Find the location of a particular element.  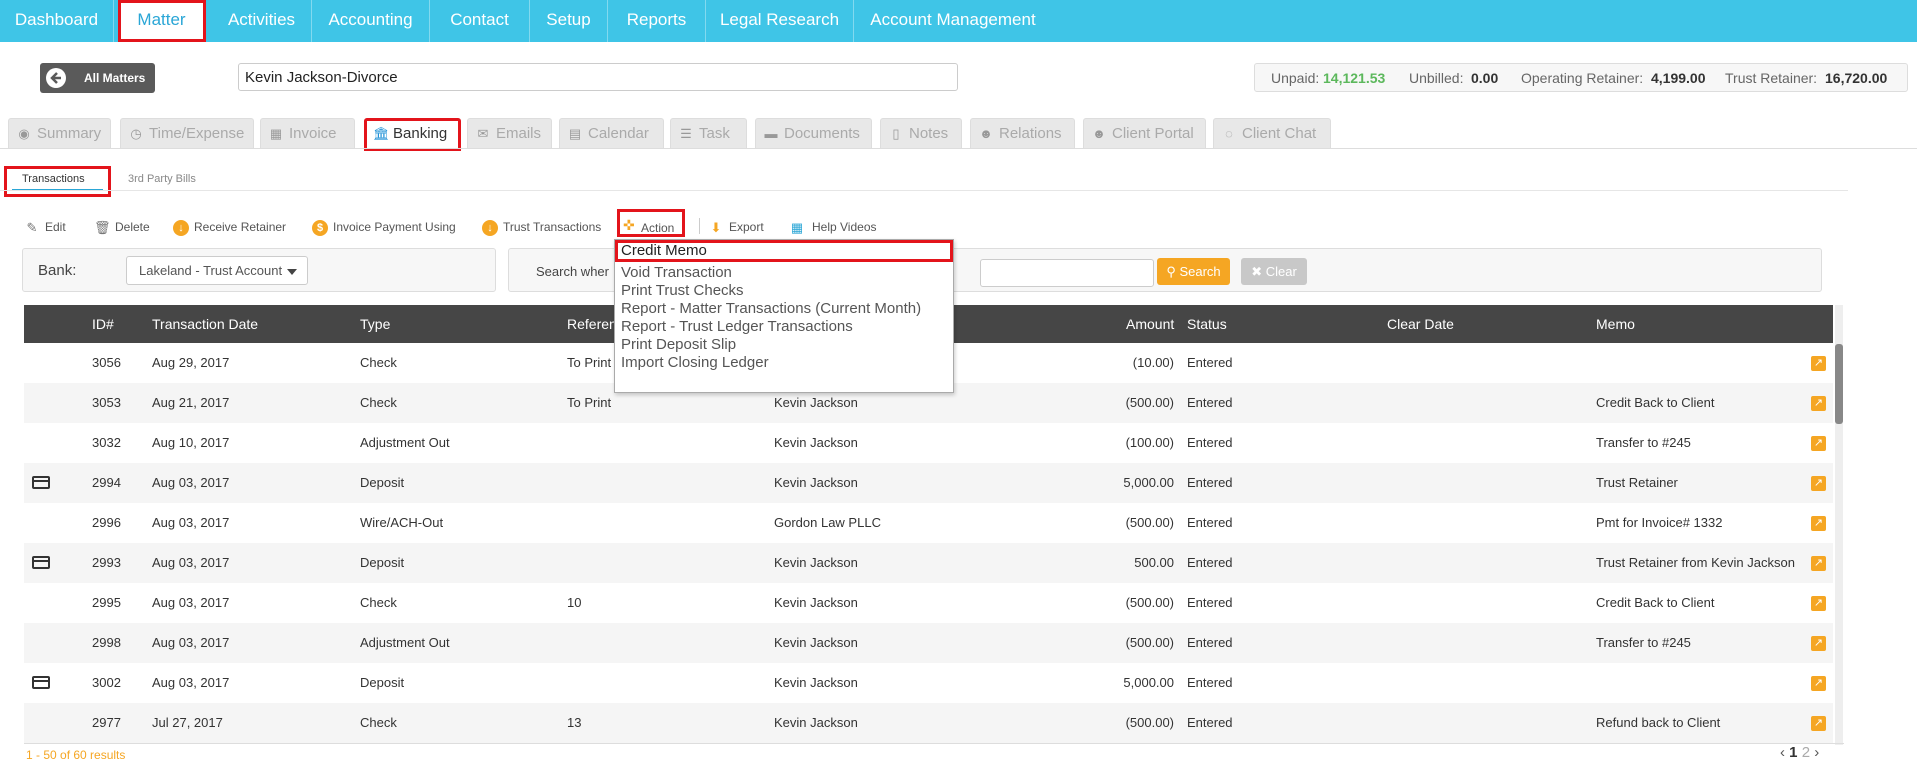

cell-amount: (500.00) is located at coordinates (1149, 522).